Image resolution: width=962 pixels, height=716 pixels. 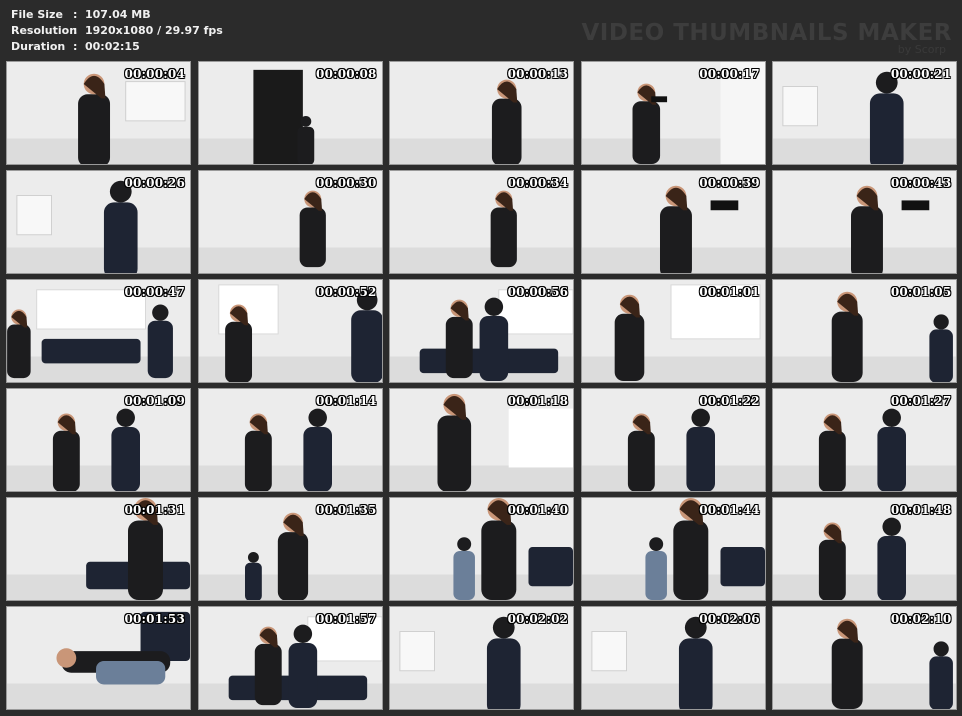 What do you see at coordinates (98, 549) in the screenshot?
I see `video-thumbnail: 00:01:31` at bounding box center [98, 549].